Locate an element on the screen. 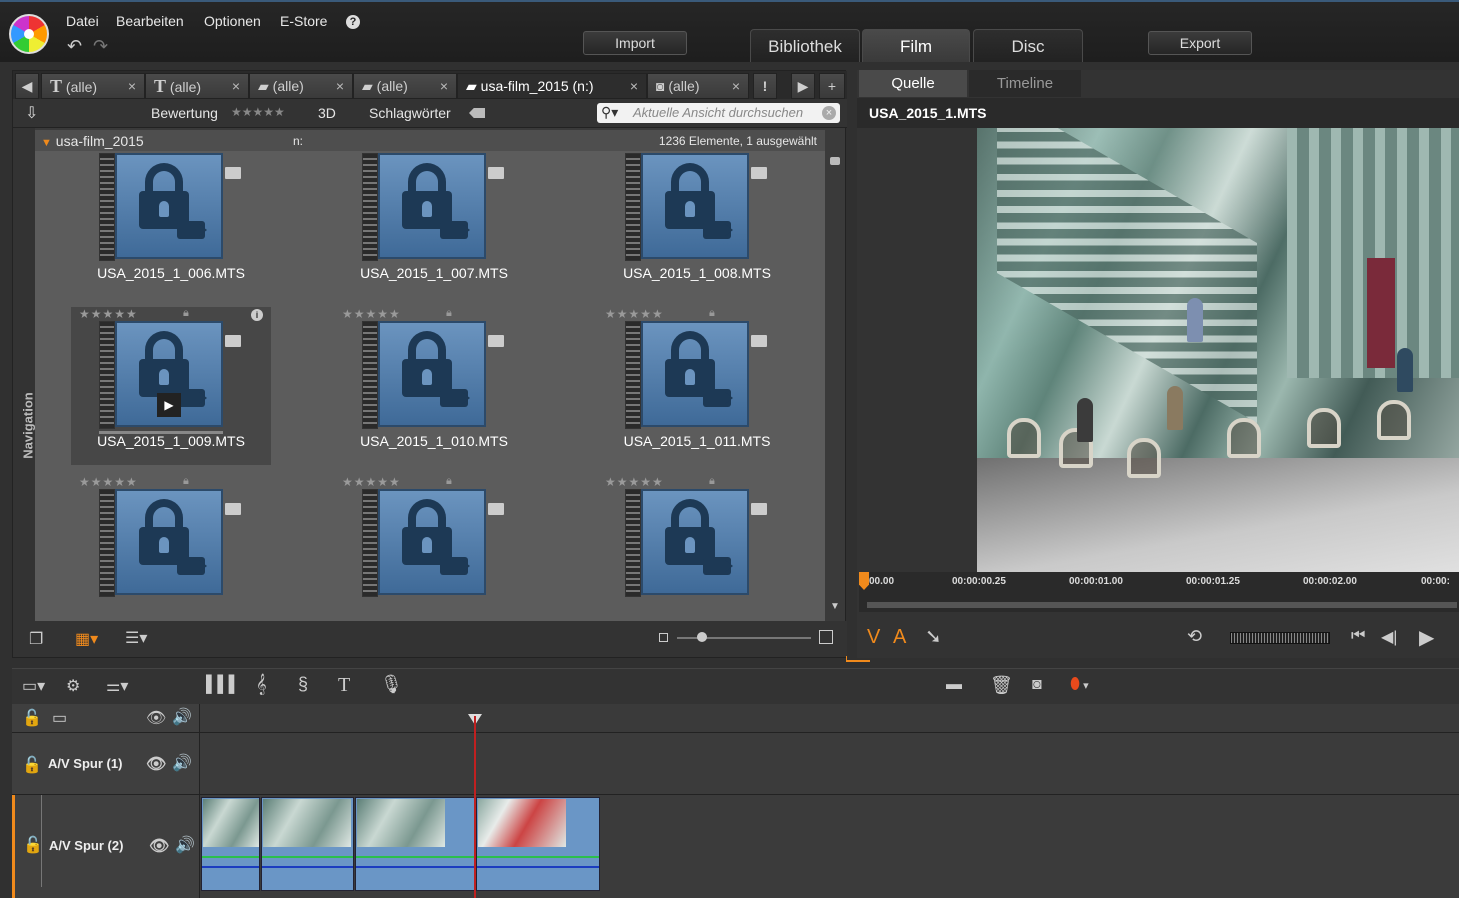  lib-tab-2: T (alle) × is located at coordinates (197, 86).